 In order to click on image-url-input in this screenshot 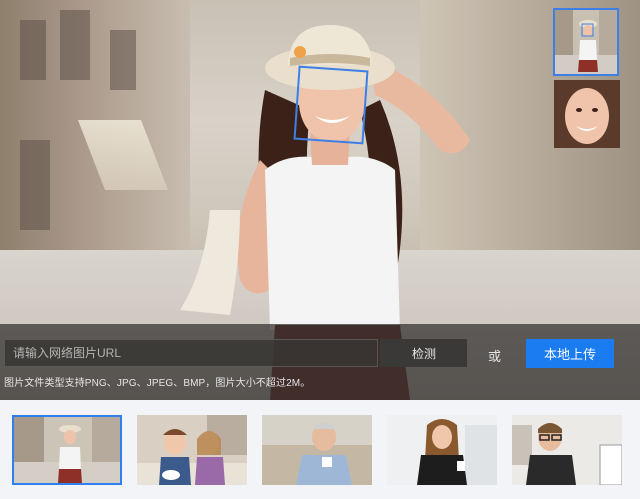, I will do `click(191, 353)`.